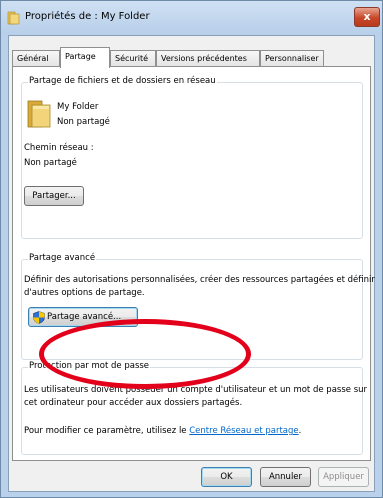  What do you see at coordinates (300, 431) in the screenshot?
I see `protection-text-3-suffix: .` at bounding box center [300, 431].